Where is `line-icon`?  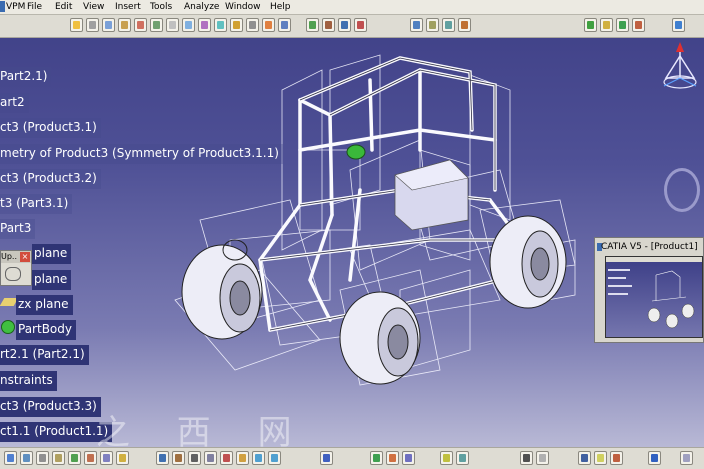
line-icon is located at coordinates (462, 458).